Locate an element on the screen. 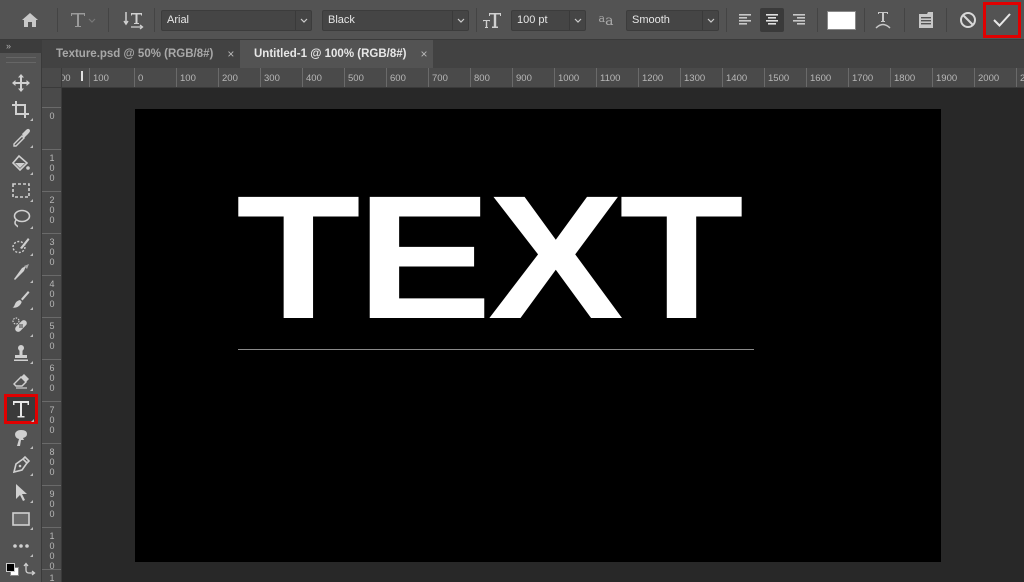  antialias-icon: aa is located at coordinates (606, 20).